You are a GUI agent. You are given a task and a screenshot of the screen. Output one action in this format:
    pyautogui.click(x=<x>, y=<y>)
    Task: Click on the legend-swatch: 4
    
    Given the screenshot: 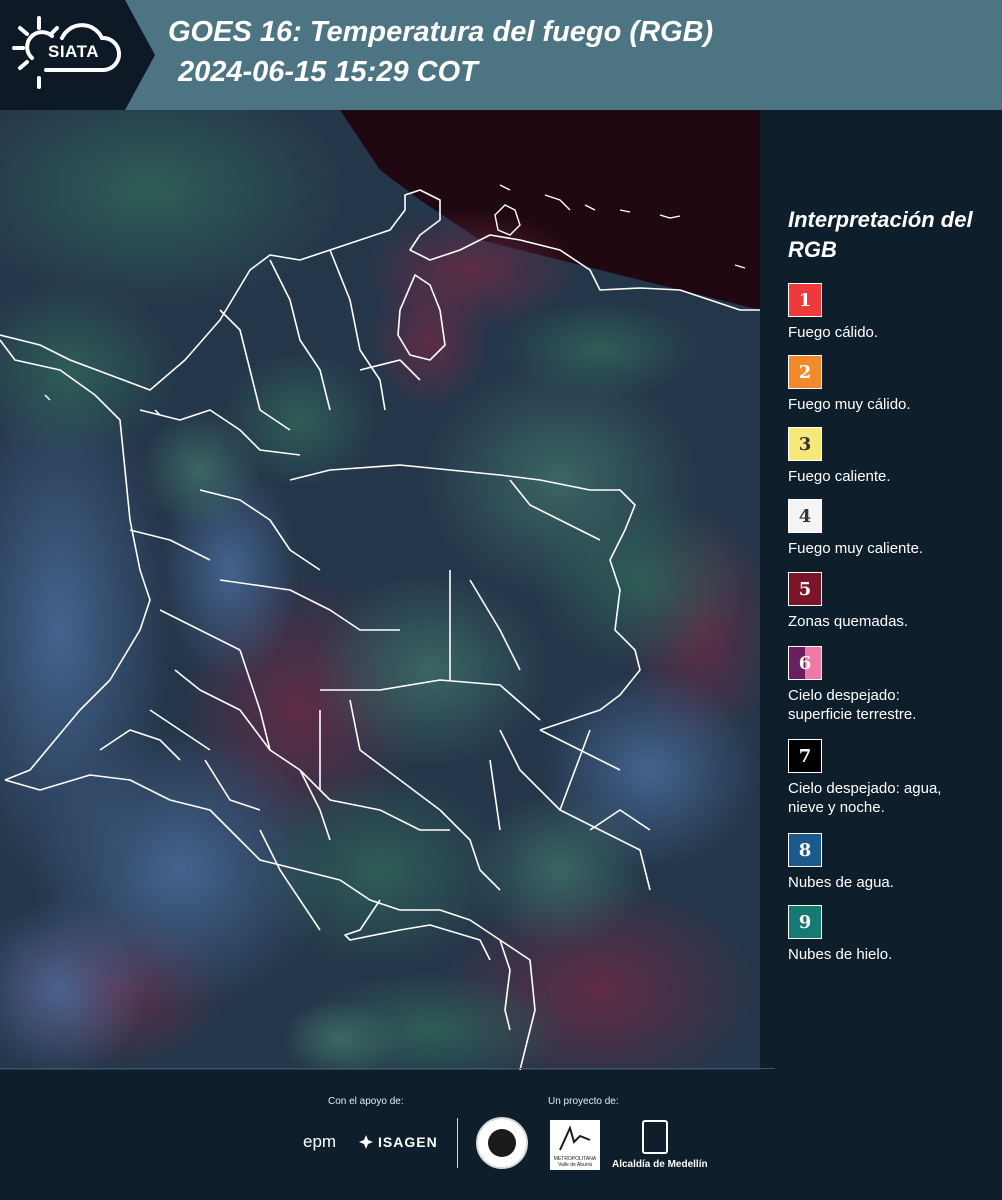 What is the action you would take?
    pyautogui.click(x=805, y=516)
    